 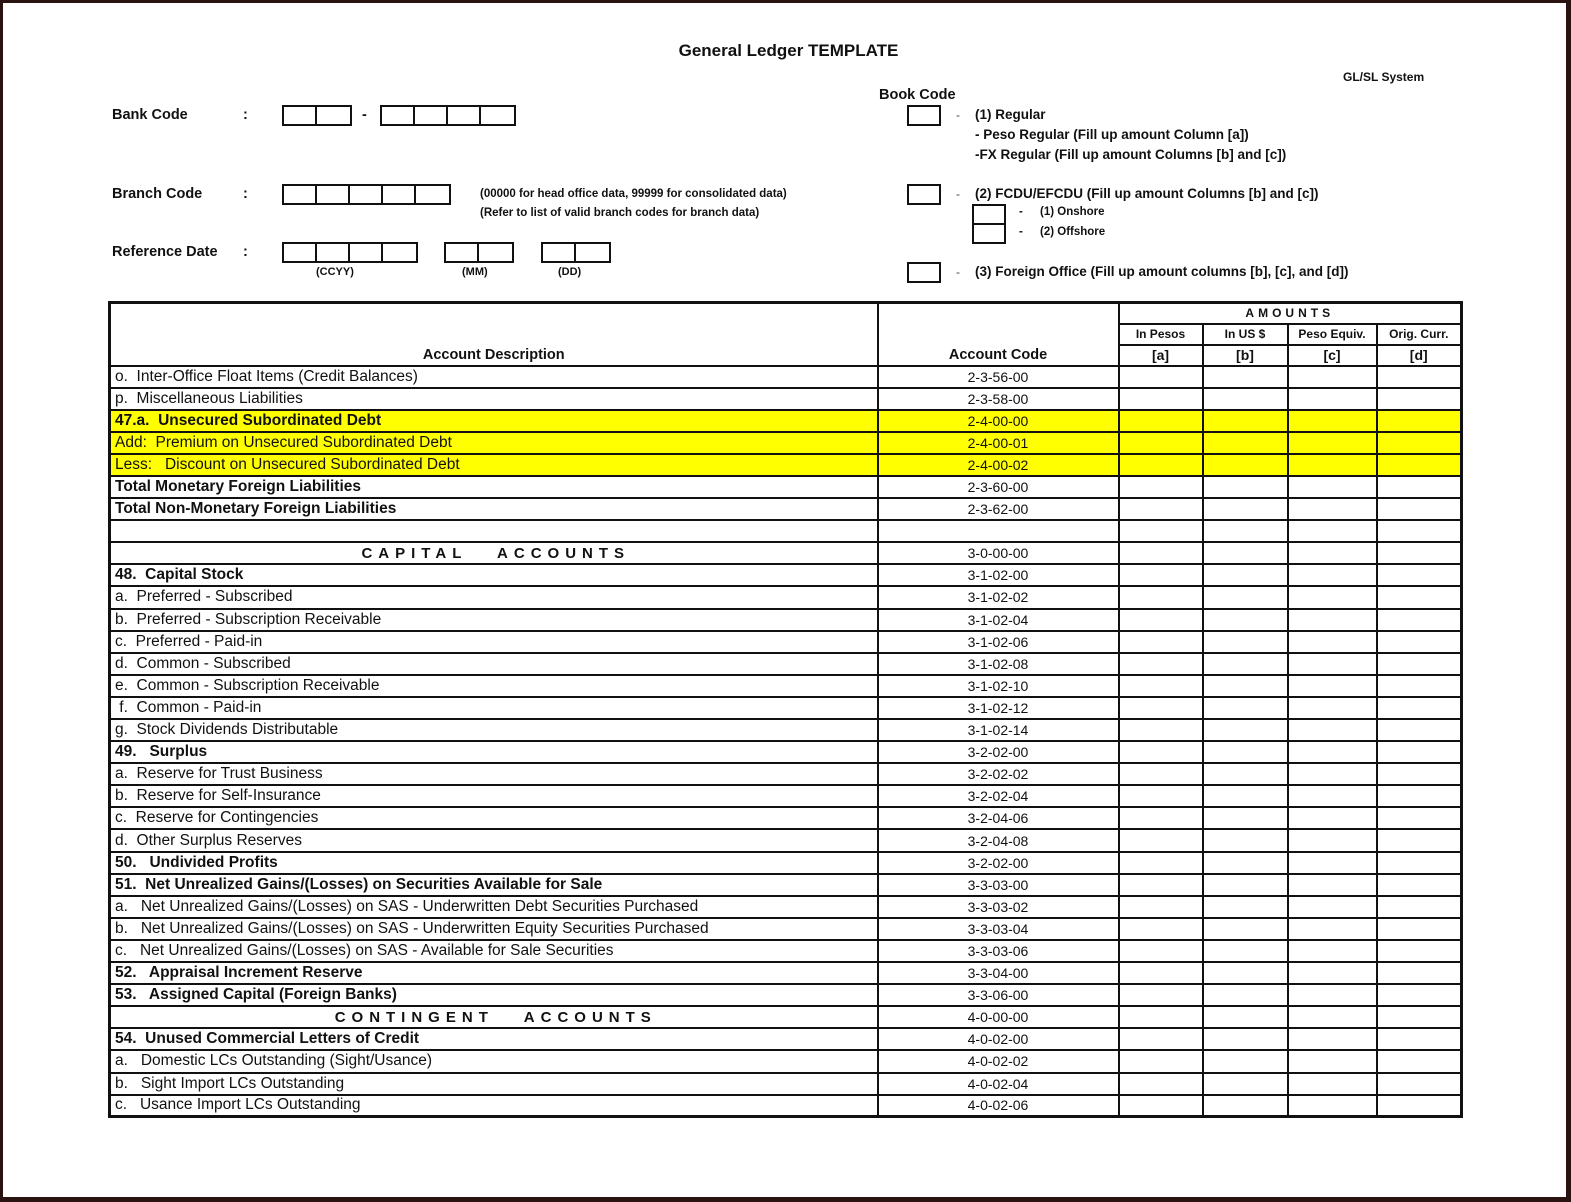 I want to click on book-code-regular-checkbox, so click(x=924, y=115).